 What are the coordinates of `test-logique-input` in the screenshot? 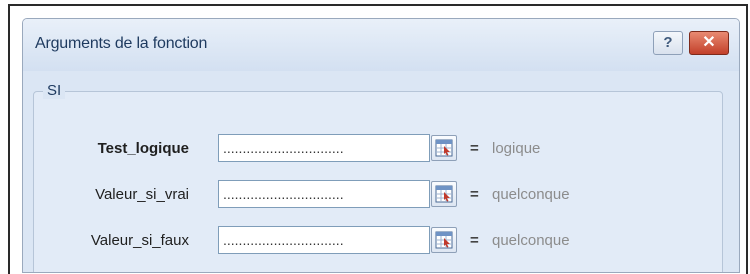 It's located at (324, 148).